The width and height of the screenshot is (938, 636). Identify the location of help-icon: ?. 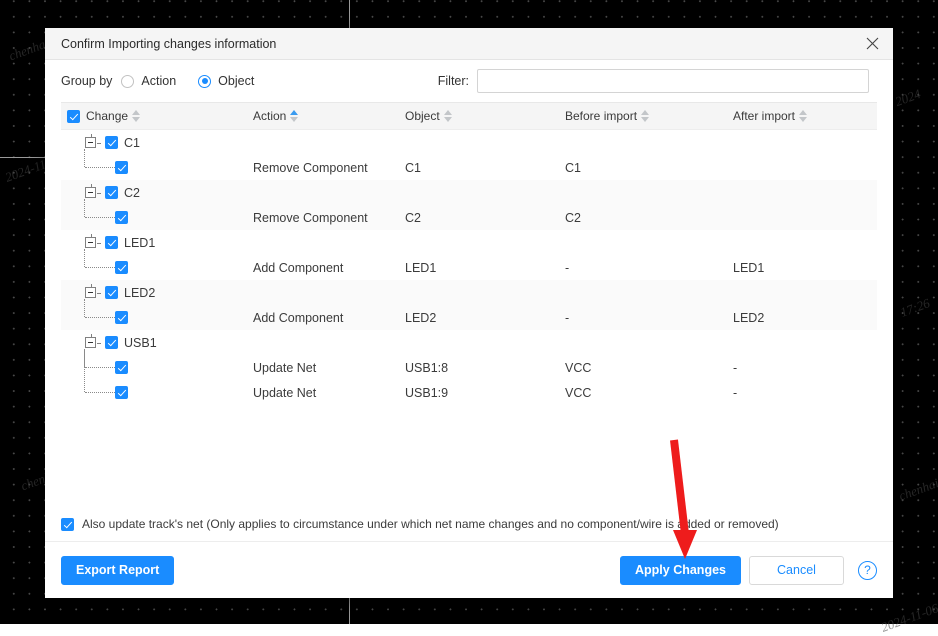
(867, 570).